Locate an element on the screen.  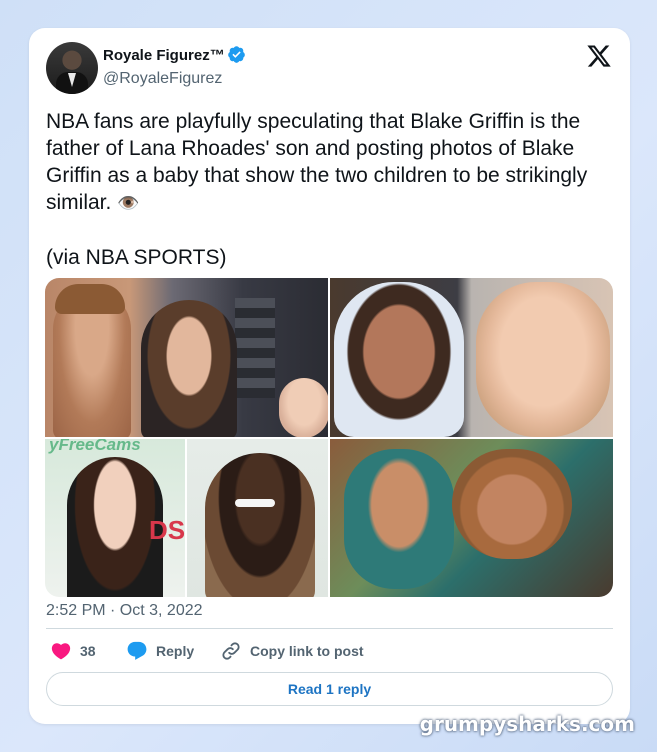
photo-sign-text: yFreeCams is located at coordinates (95, 446).